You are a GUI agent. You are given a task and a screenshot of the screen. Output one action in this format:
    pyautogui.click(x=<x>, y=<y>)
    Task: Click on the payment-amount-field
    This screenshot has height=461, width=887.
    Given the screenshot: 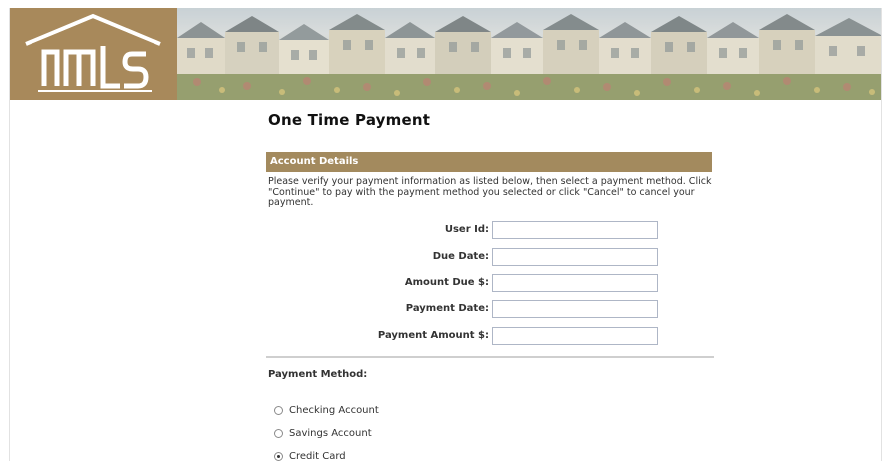 What is the action you would take?
    pyautogui.click(x=575, y=336)
    